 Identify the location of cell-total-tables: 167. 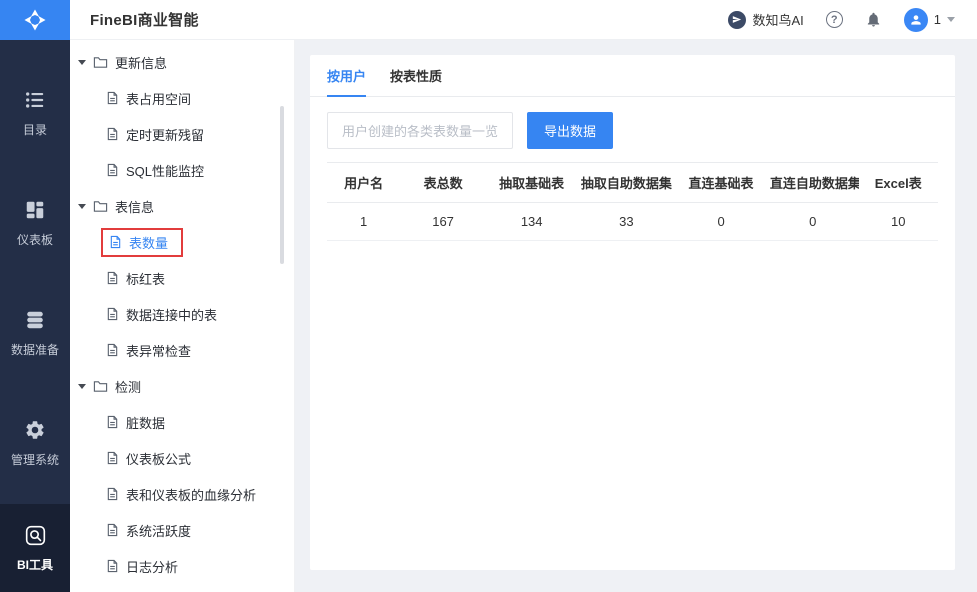
(443, 221).